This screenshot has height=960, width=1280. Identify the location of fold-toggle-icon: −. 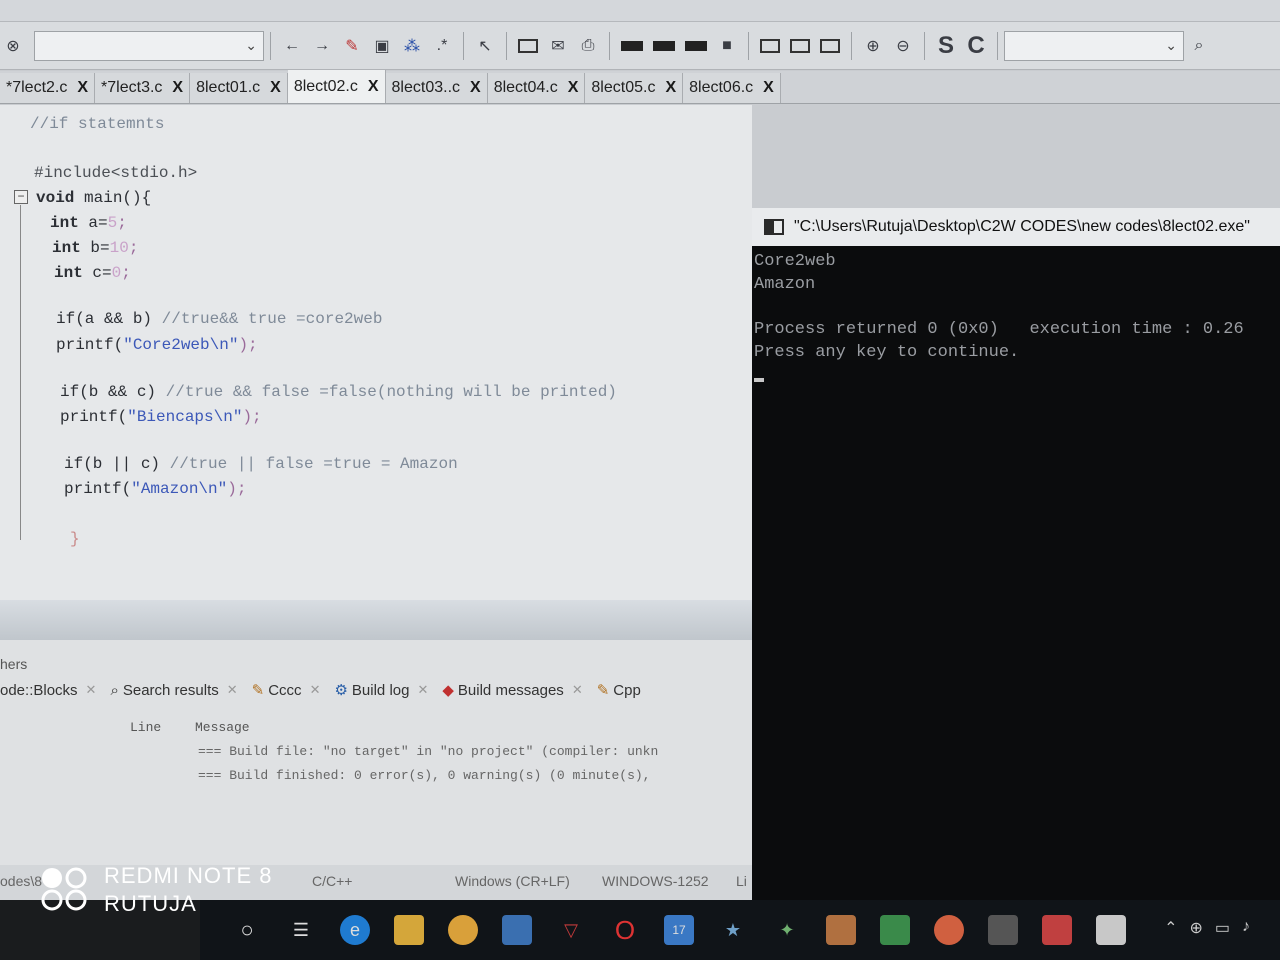
(21, 197).